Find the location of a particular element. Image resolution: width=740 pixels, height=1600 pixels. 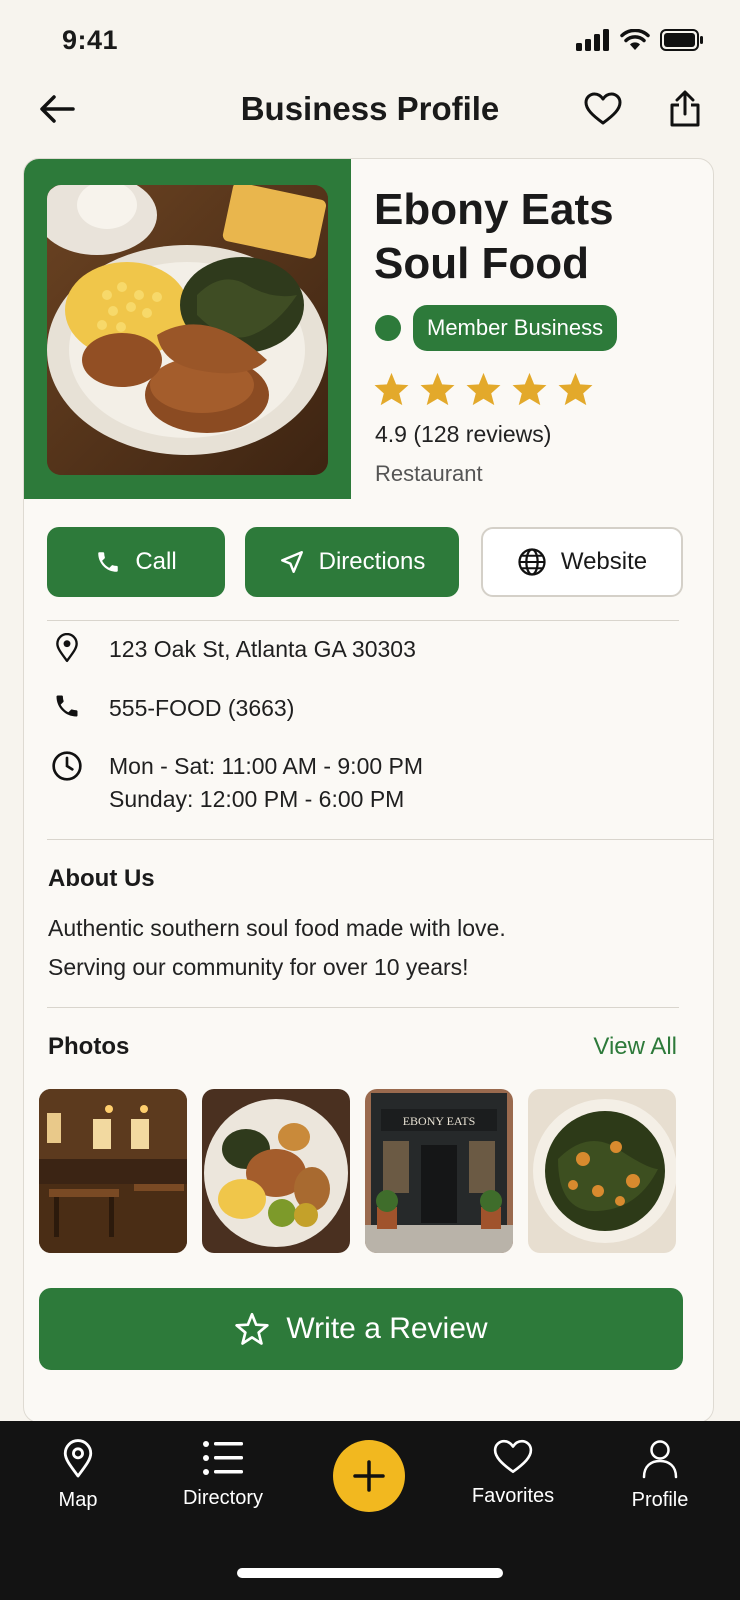

navigation-arrow-icon is located at coordinates (291, 562).